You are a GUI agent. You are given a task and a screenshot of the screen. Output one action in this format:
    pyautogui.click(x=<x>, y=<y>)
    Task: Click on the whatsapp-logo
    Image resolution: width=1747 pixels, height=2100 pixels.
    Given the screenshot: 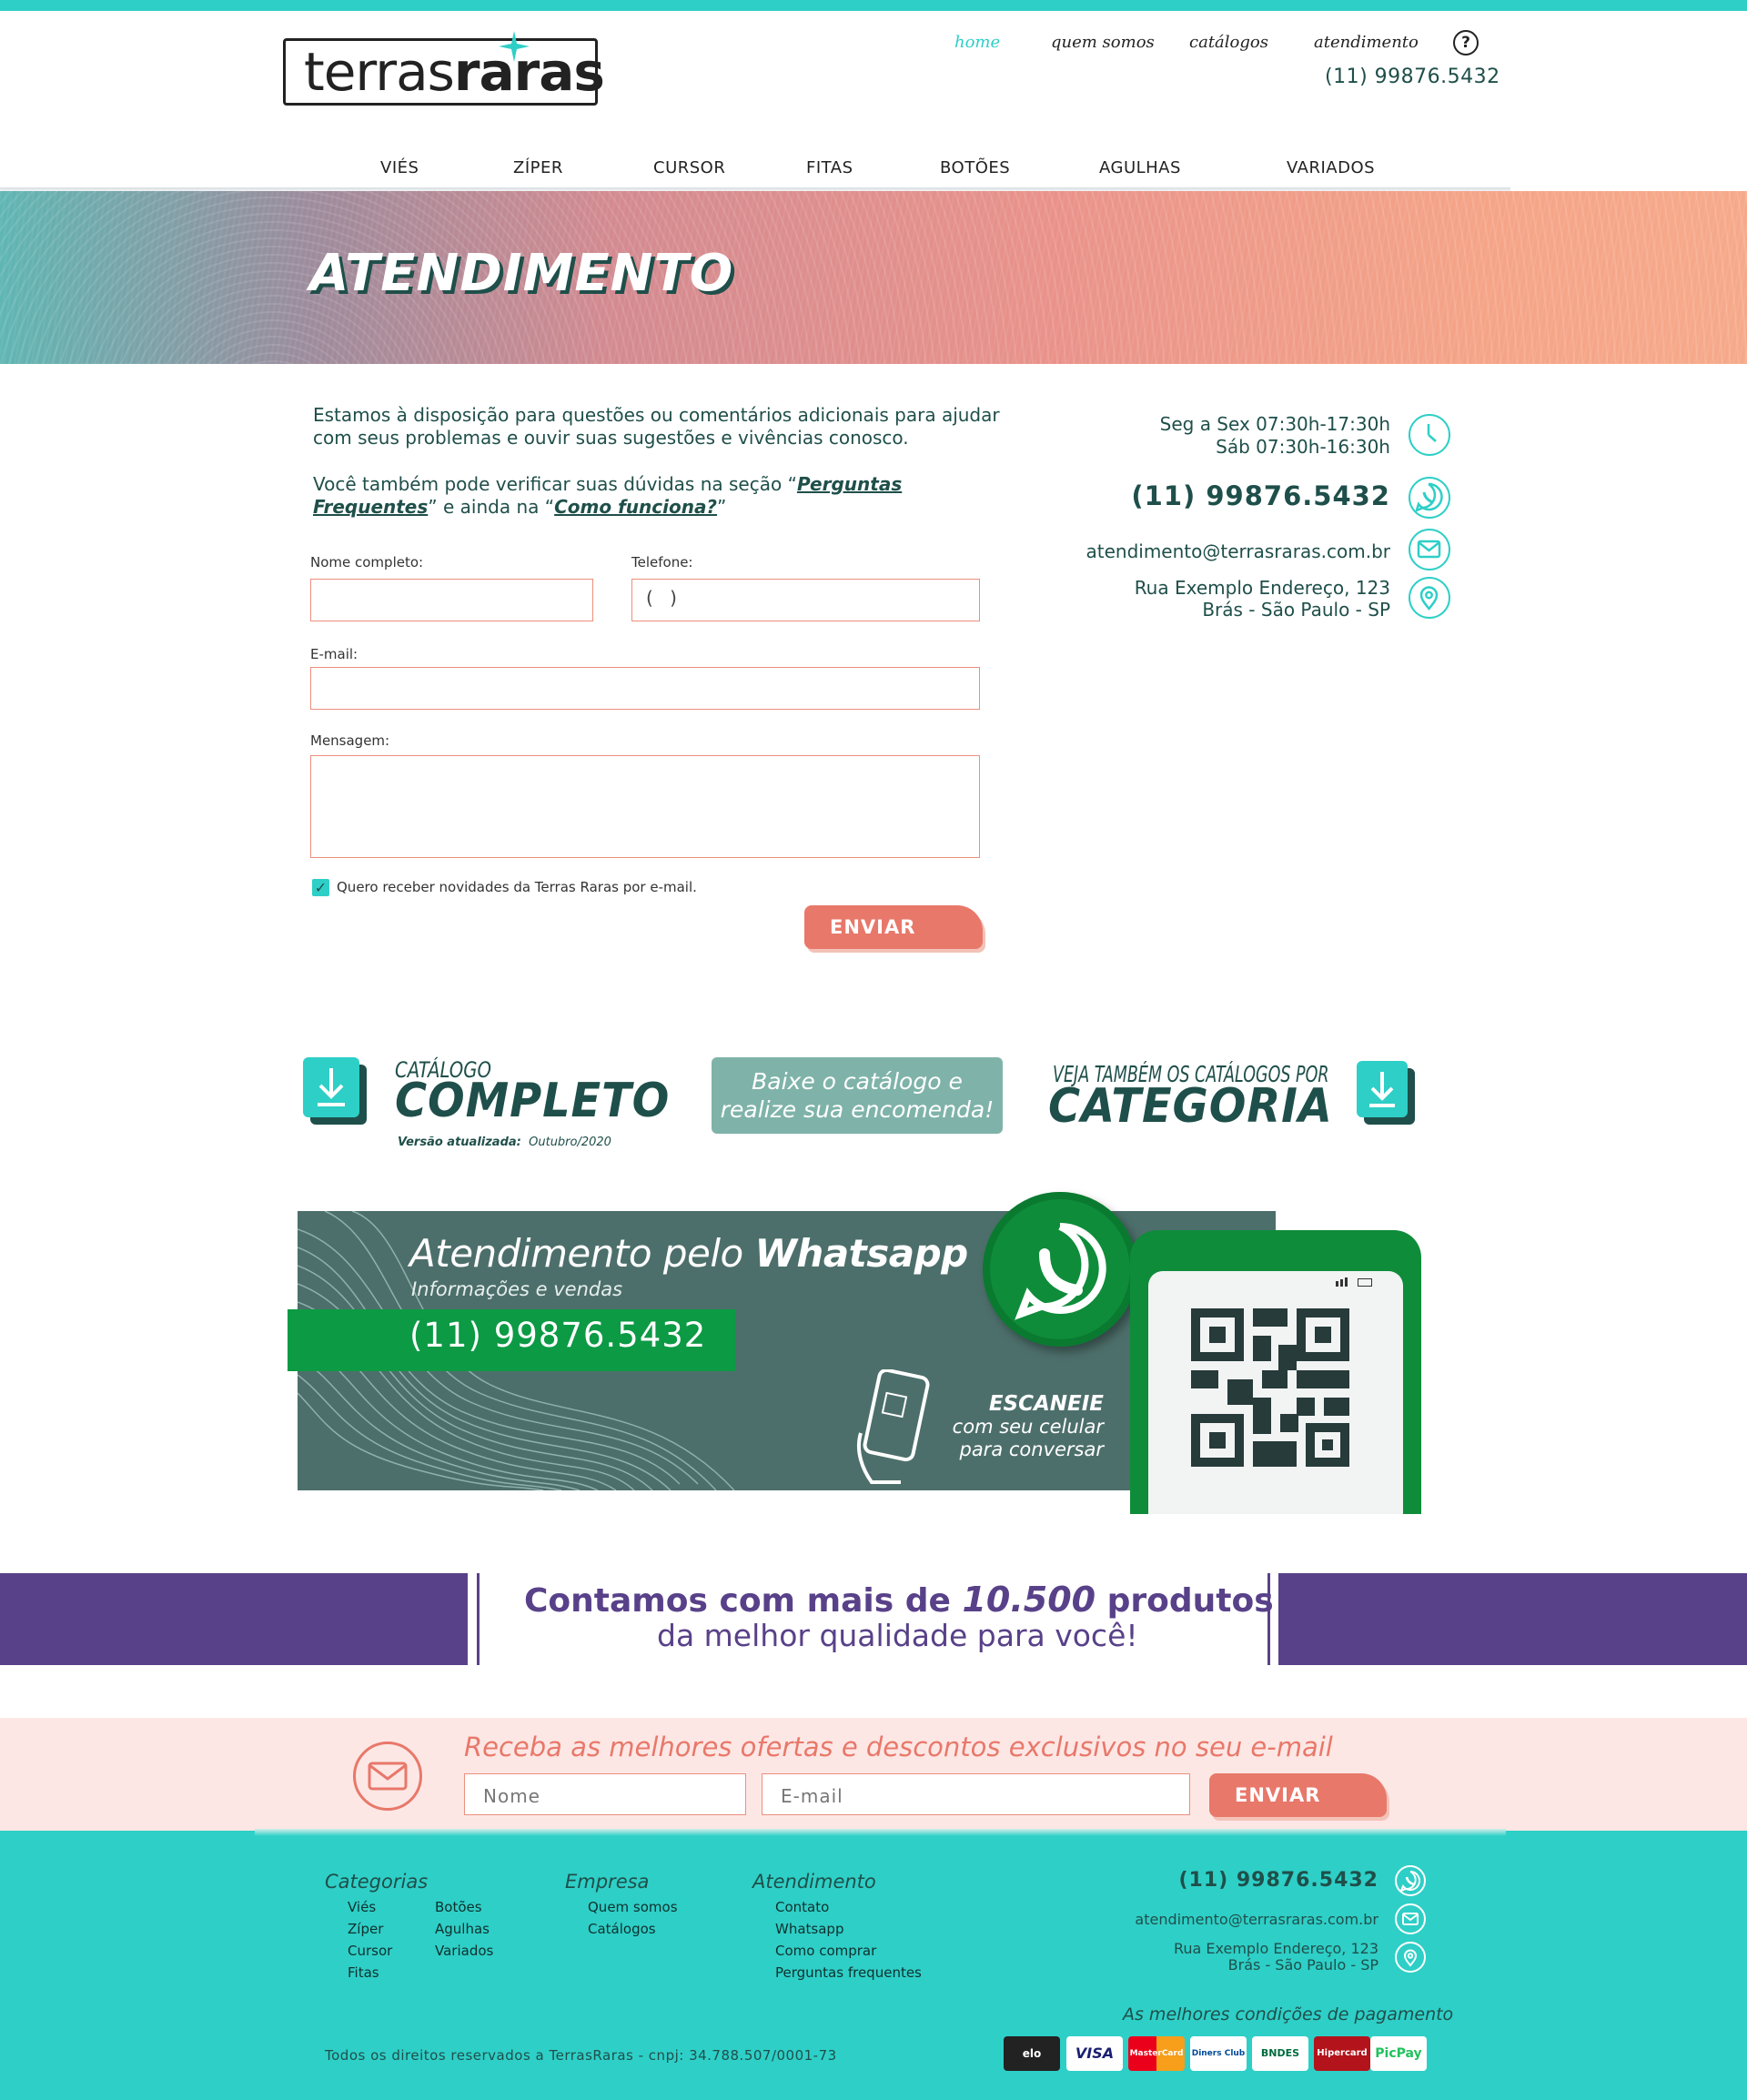 What is the action you would take?
    pyautogui.click(x=1060, y=1269)
    